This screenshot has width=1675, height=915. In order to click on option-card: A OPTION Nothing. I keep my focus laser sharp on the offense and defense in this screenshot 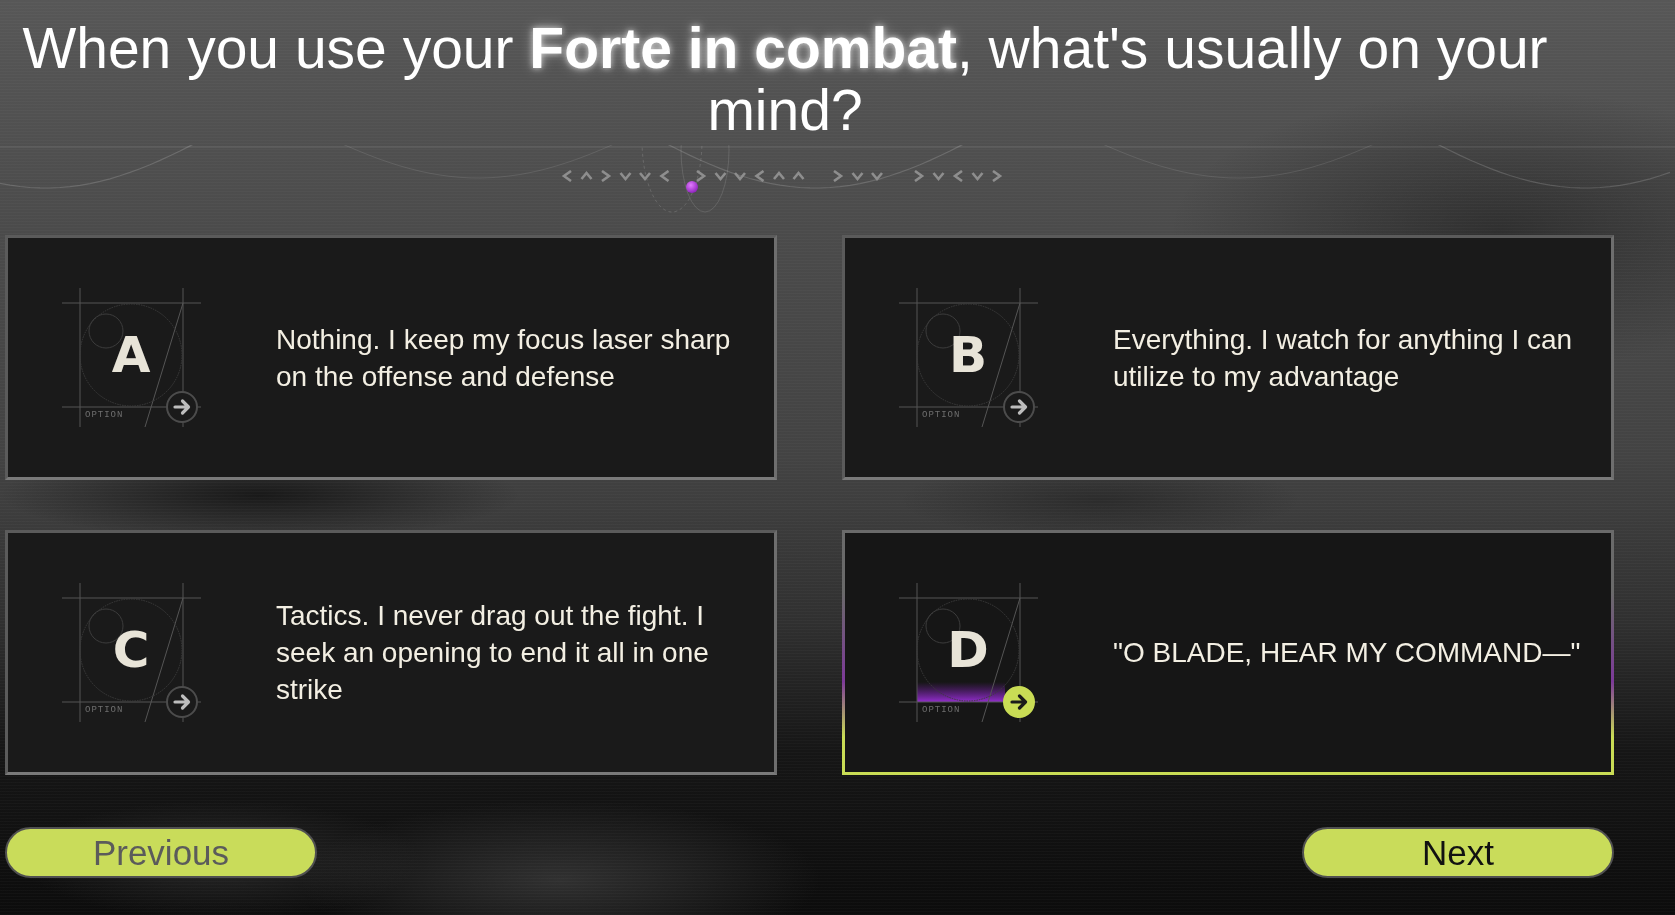, I will do `click(391, 357)`.